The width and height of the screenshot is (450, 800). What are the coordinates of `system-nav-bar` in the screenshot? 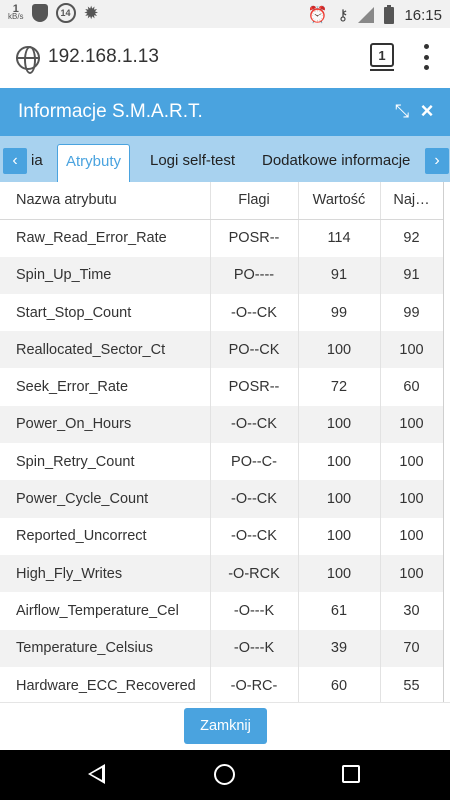 It's located at (225, 775).